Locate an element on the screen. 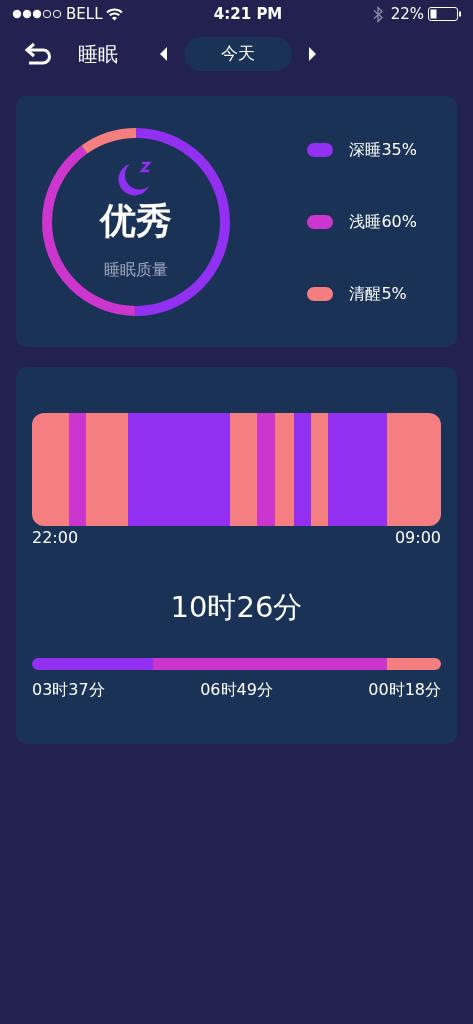 The image size is (473, 1024). wifi-icon is located at coordinates (115, 14).